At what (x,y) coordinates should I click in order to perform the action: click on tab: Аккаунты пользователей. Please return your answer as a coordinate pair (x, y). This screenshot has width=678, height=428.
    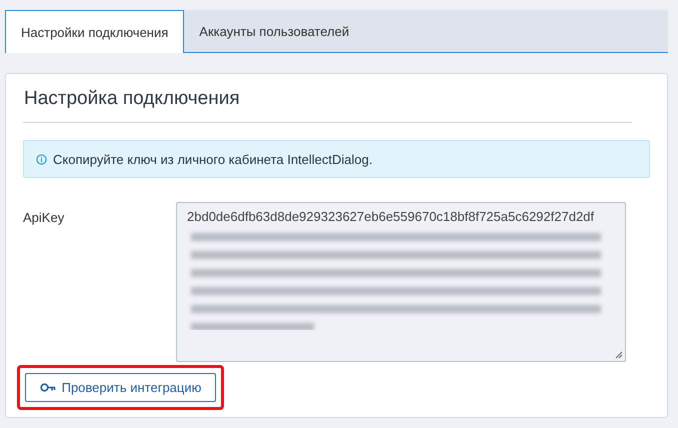
    Looking at the image, I should click on (274, 31).